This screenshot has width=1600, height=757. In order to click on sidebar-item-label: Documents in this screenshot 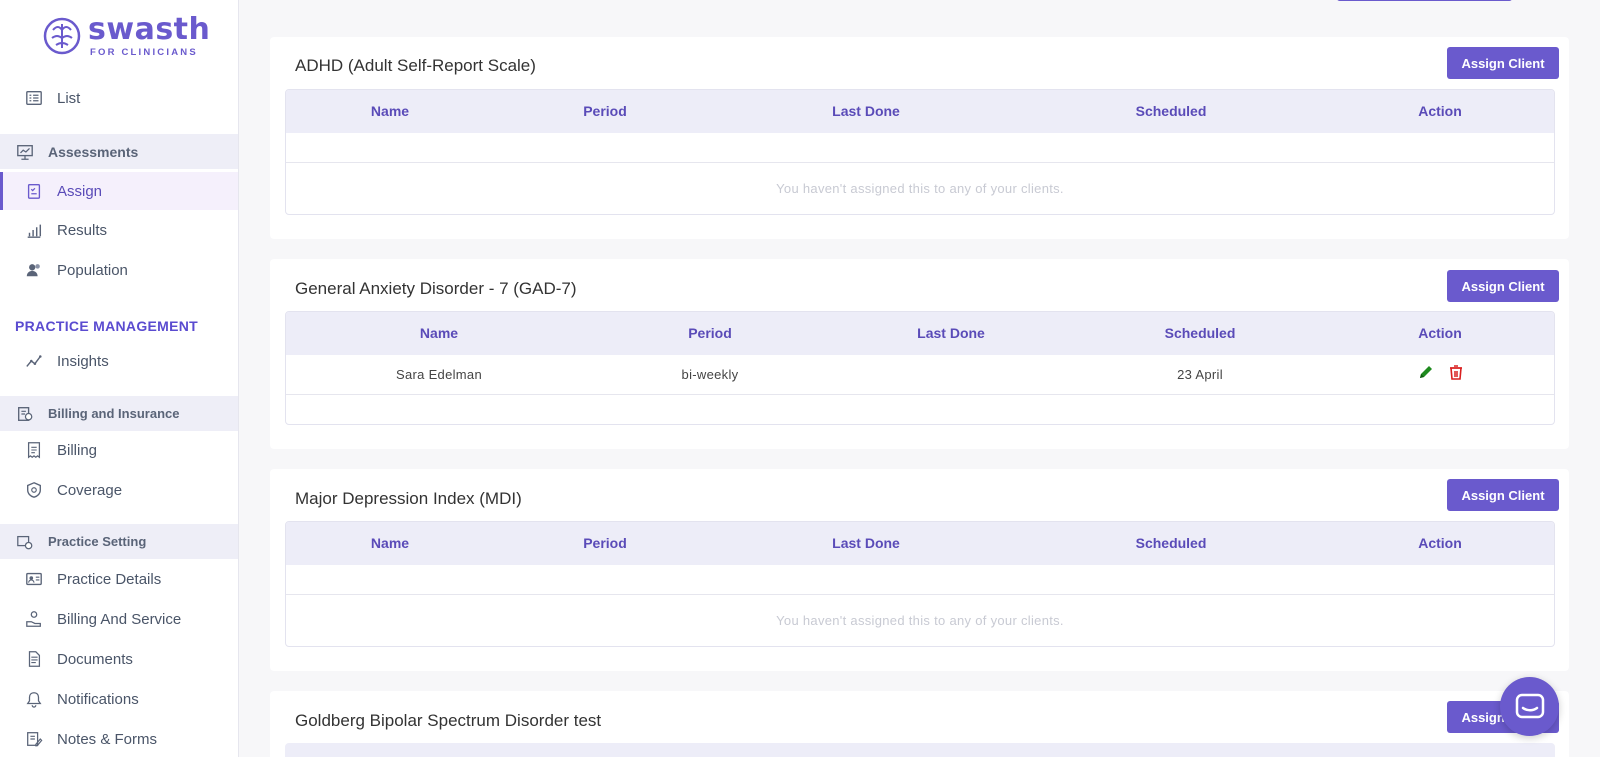, I will do `click(95, 659)`.